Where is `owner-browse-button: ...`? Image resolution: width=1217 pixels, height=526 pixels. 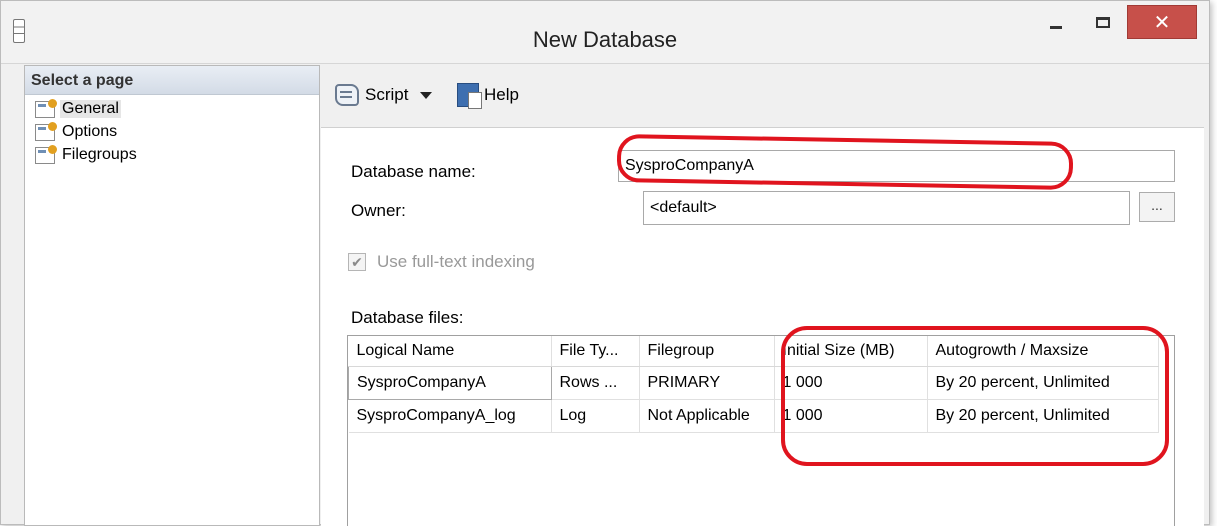 owner-browse-button: ... is located at coordinates (1157, 207).